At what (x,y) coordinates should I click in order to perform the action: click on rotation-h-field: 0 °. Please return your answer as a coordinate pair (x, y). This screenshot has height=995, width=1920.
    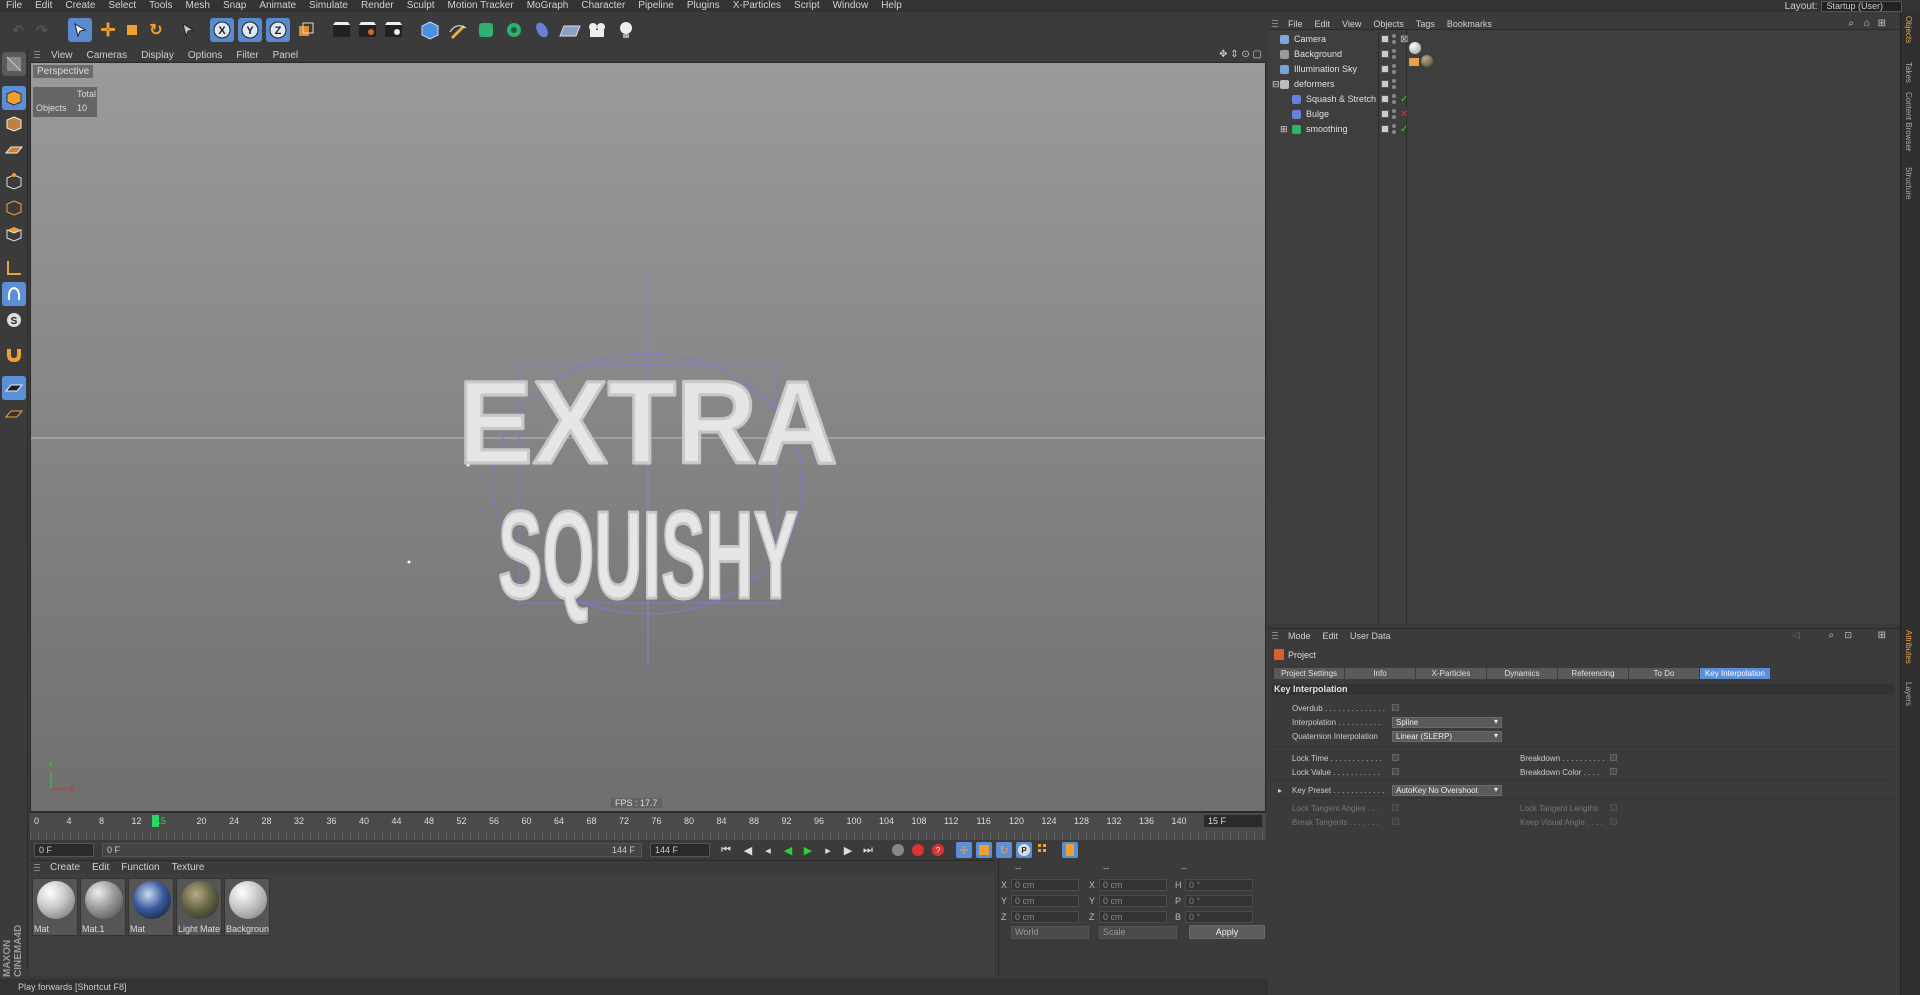
    Looking at the image, I should click on (1219, 885).